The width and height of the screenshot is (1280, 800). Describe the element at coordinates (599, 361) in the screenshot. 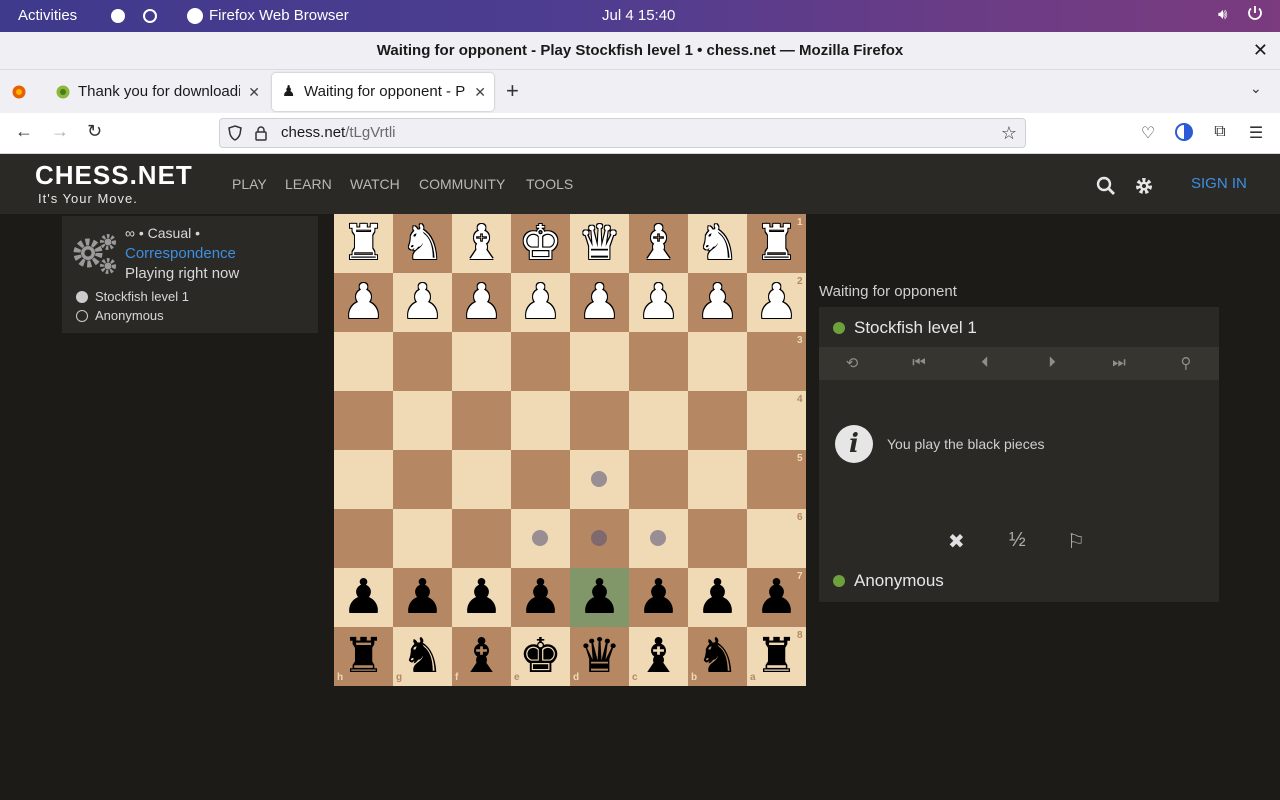

I see `square-d3` at that location.